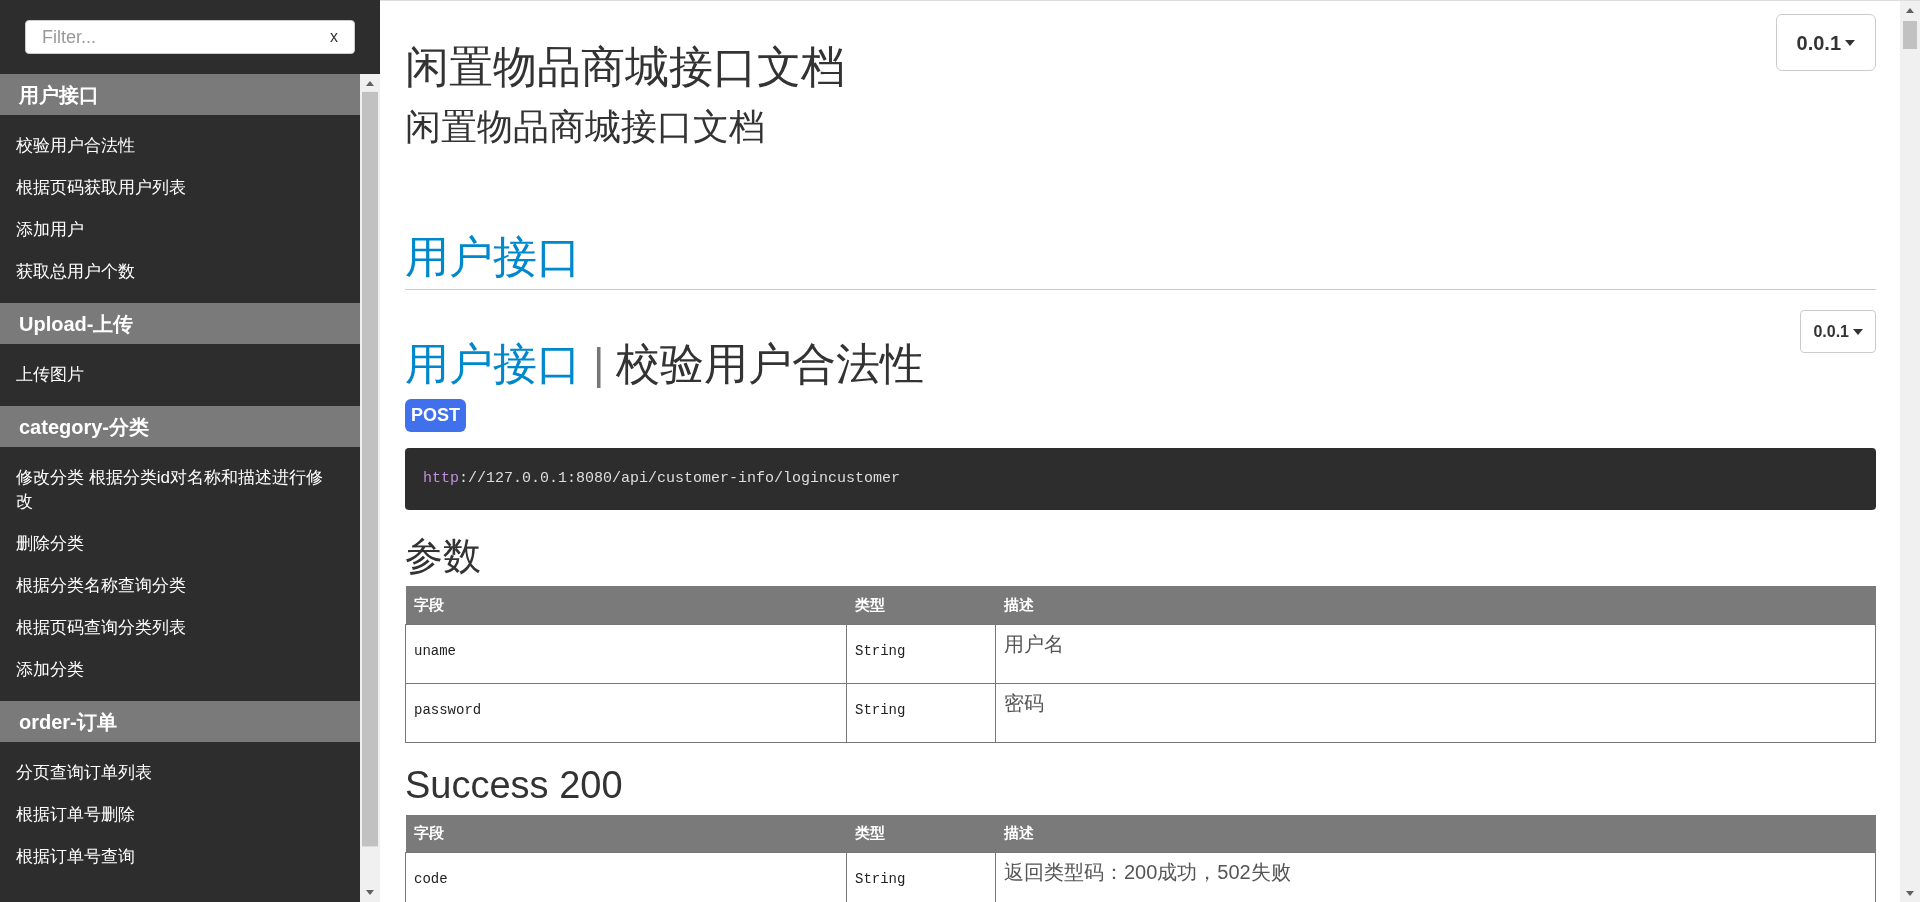 The image size is (1920, 902). I want to click on nav-item: 上传图片, so click(176, 375).